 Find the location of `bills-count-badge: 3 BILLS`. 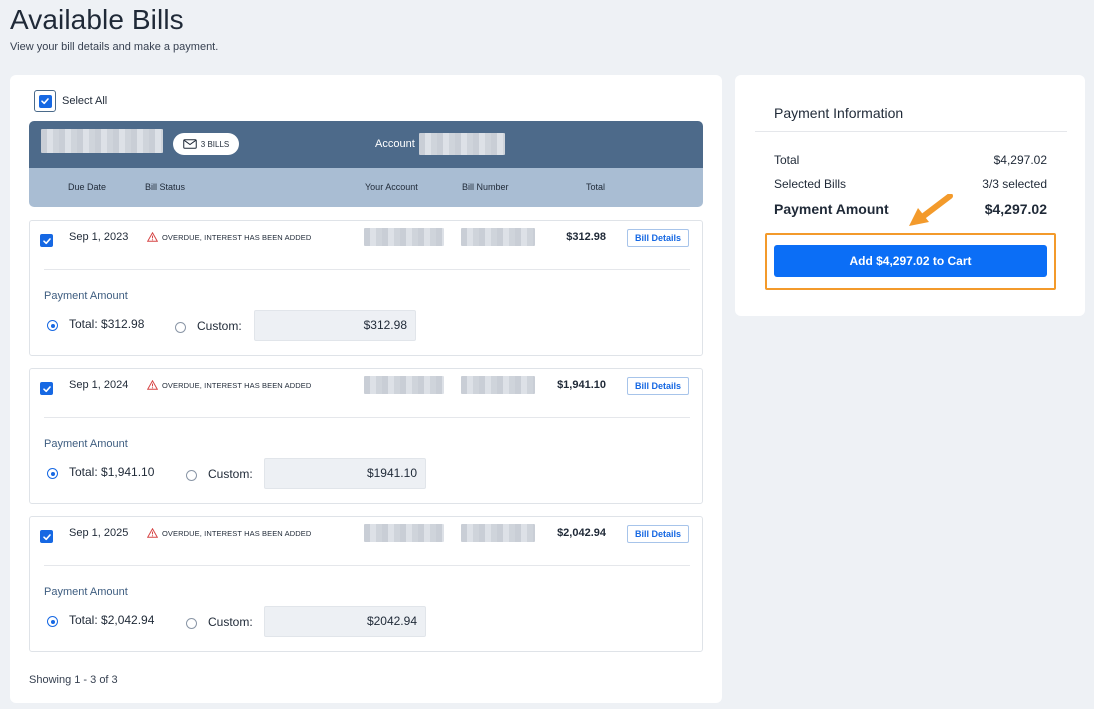

bills-count-badge: 3 BILLS is located at coordinates (206, 144).